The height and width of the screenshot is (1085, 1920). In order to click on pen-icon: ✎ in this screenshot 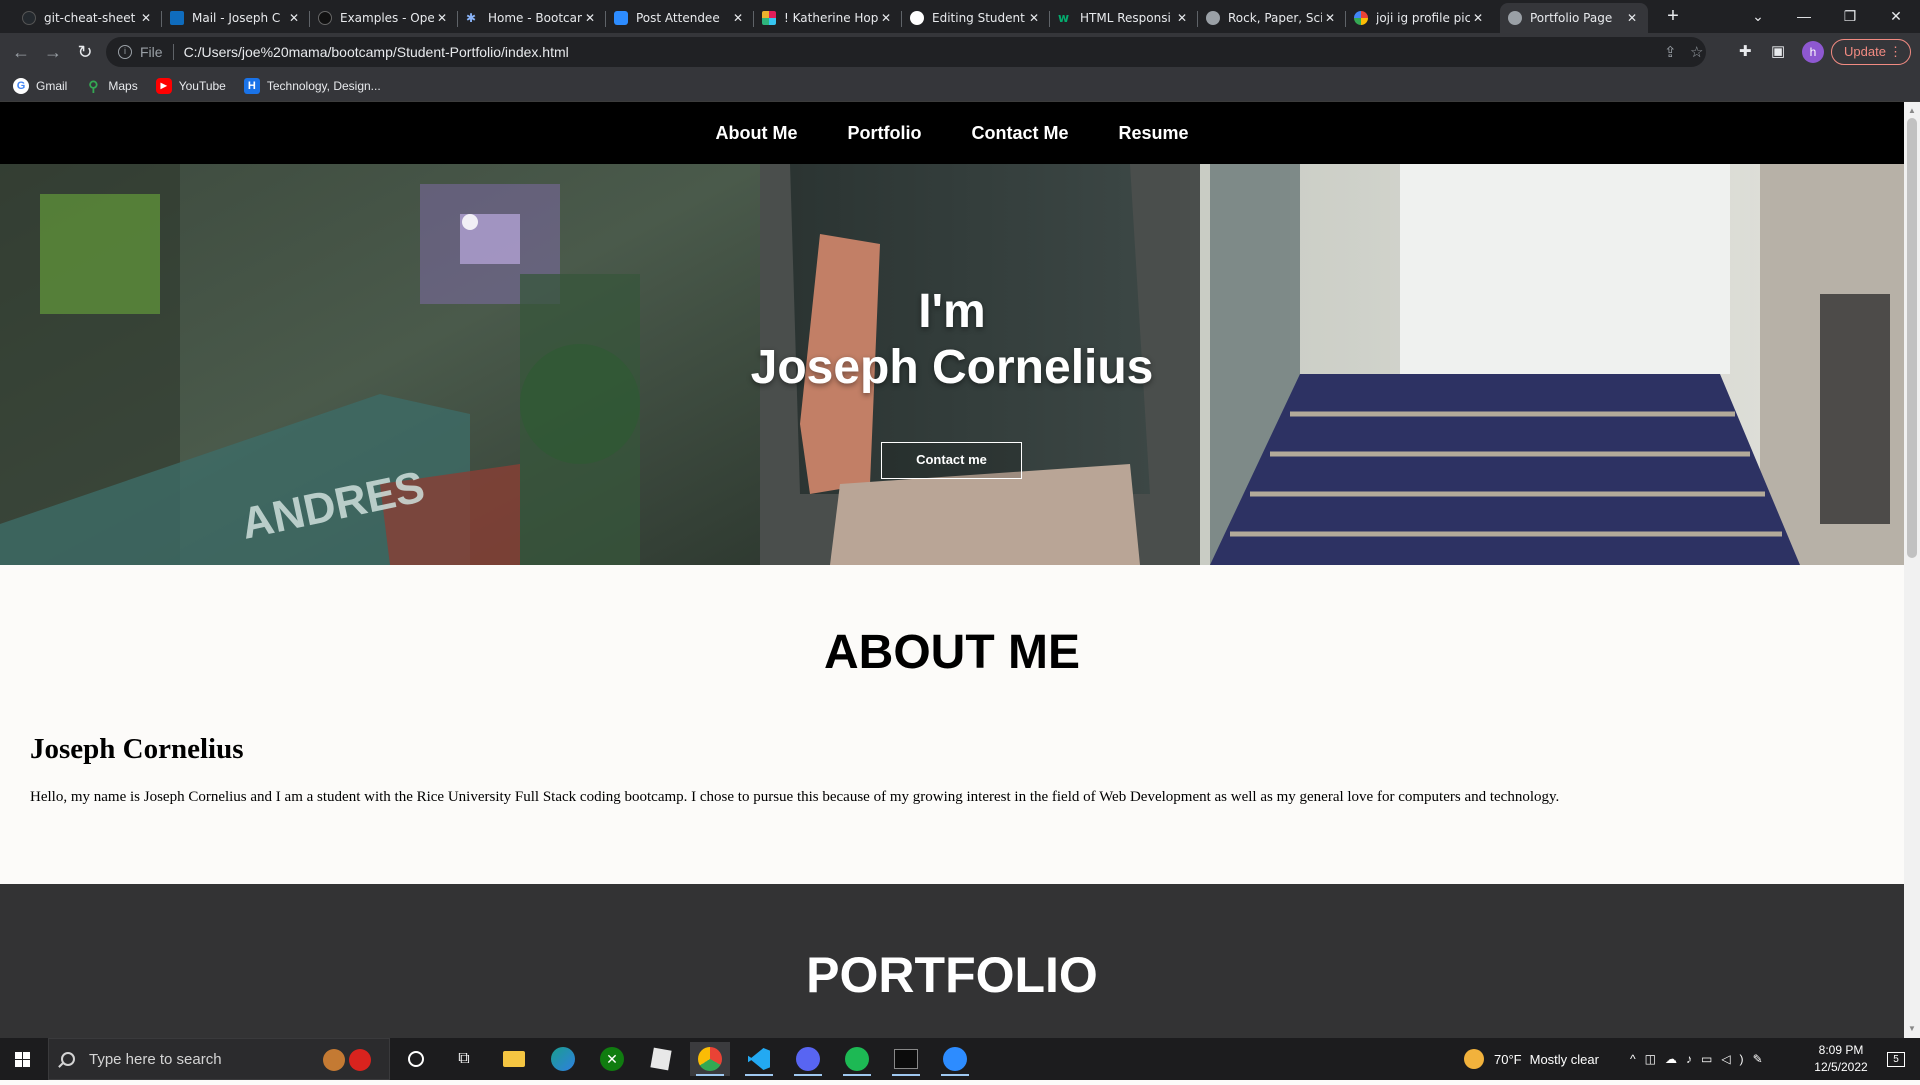, I will do `click(1762, 1059)`.